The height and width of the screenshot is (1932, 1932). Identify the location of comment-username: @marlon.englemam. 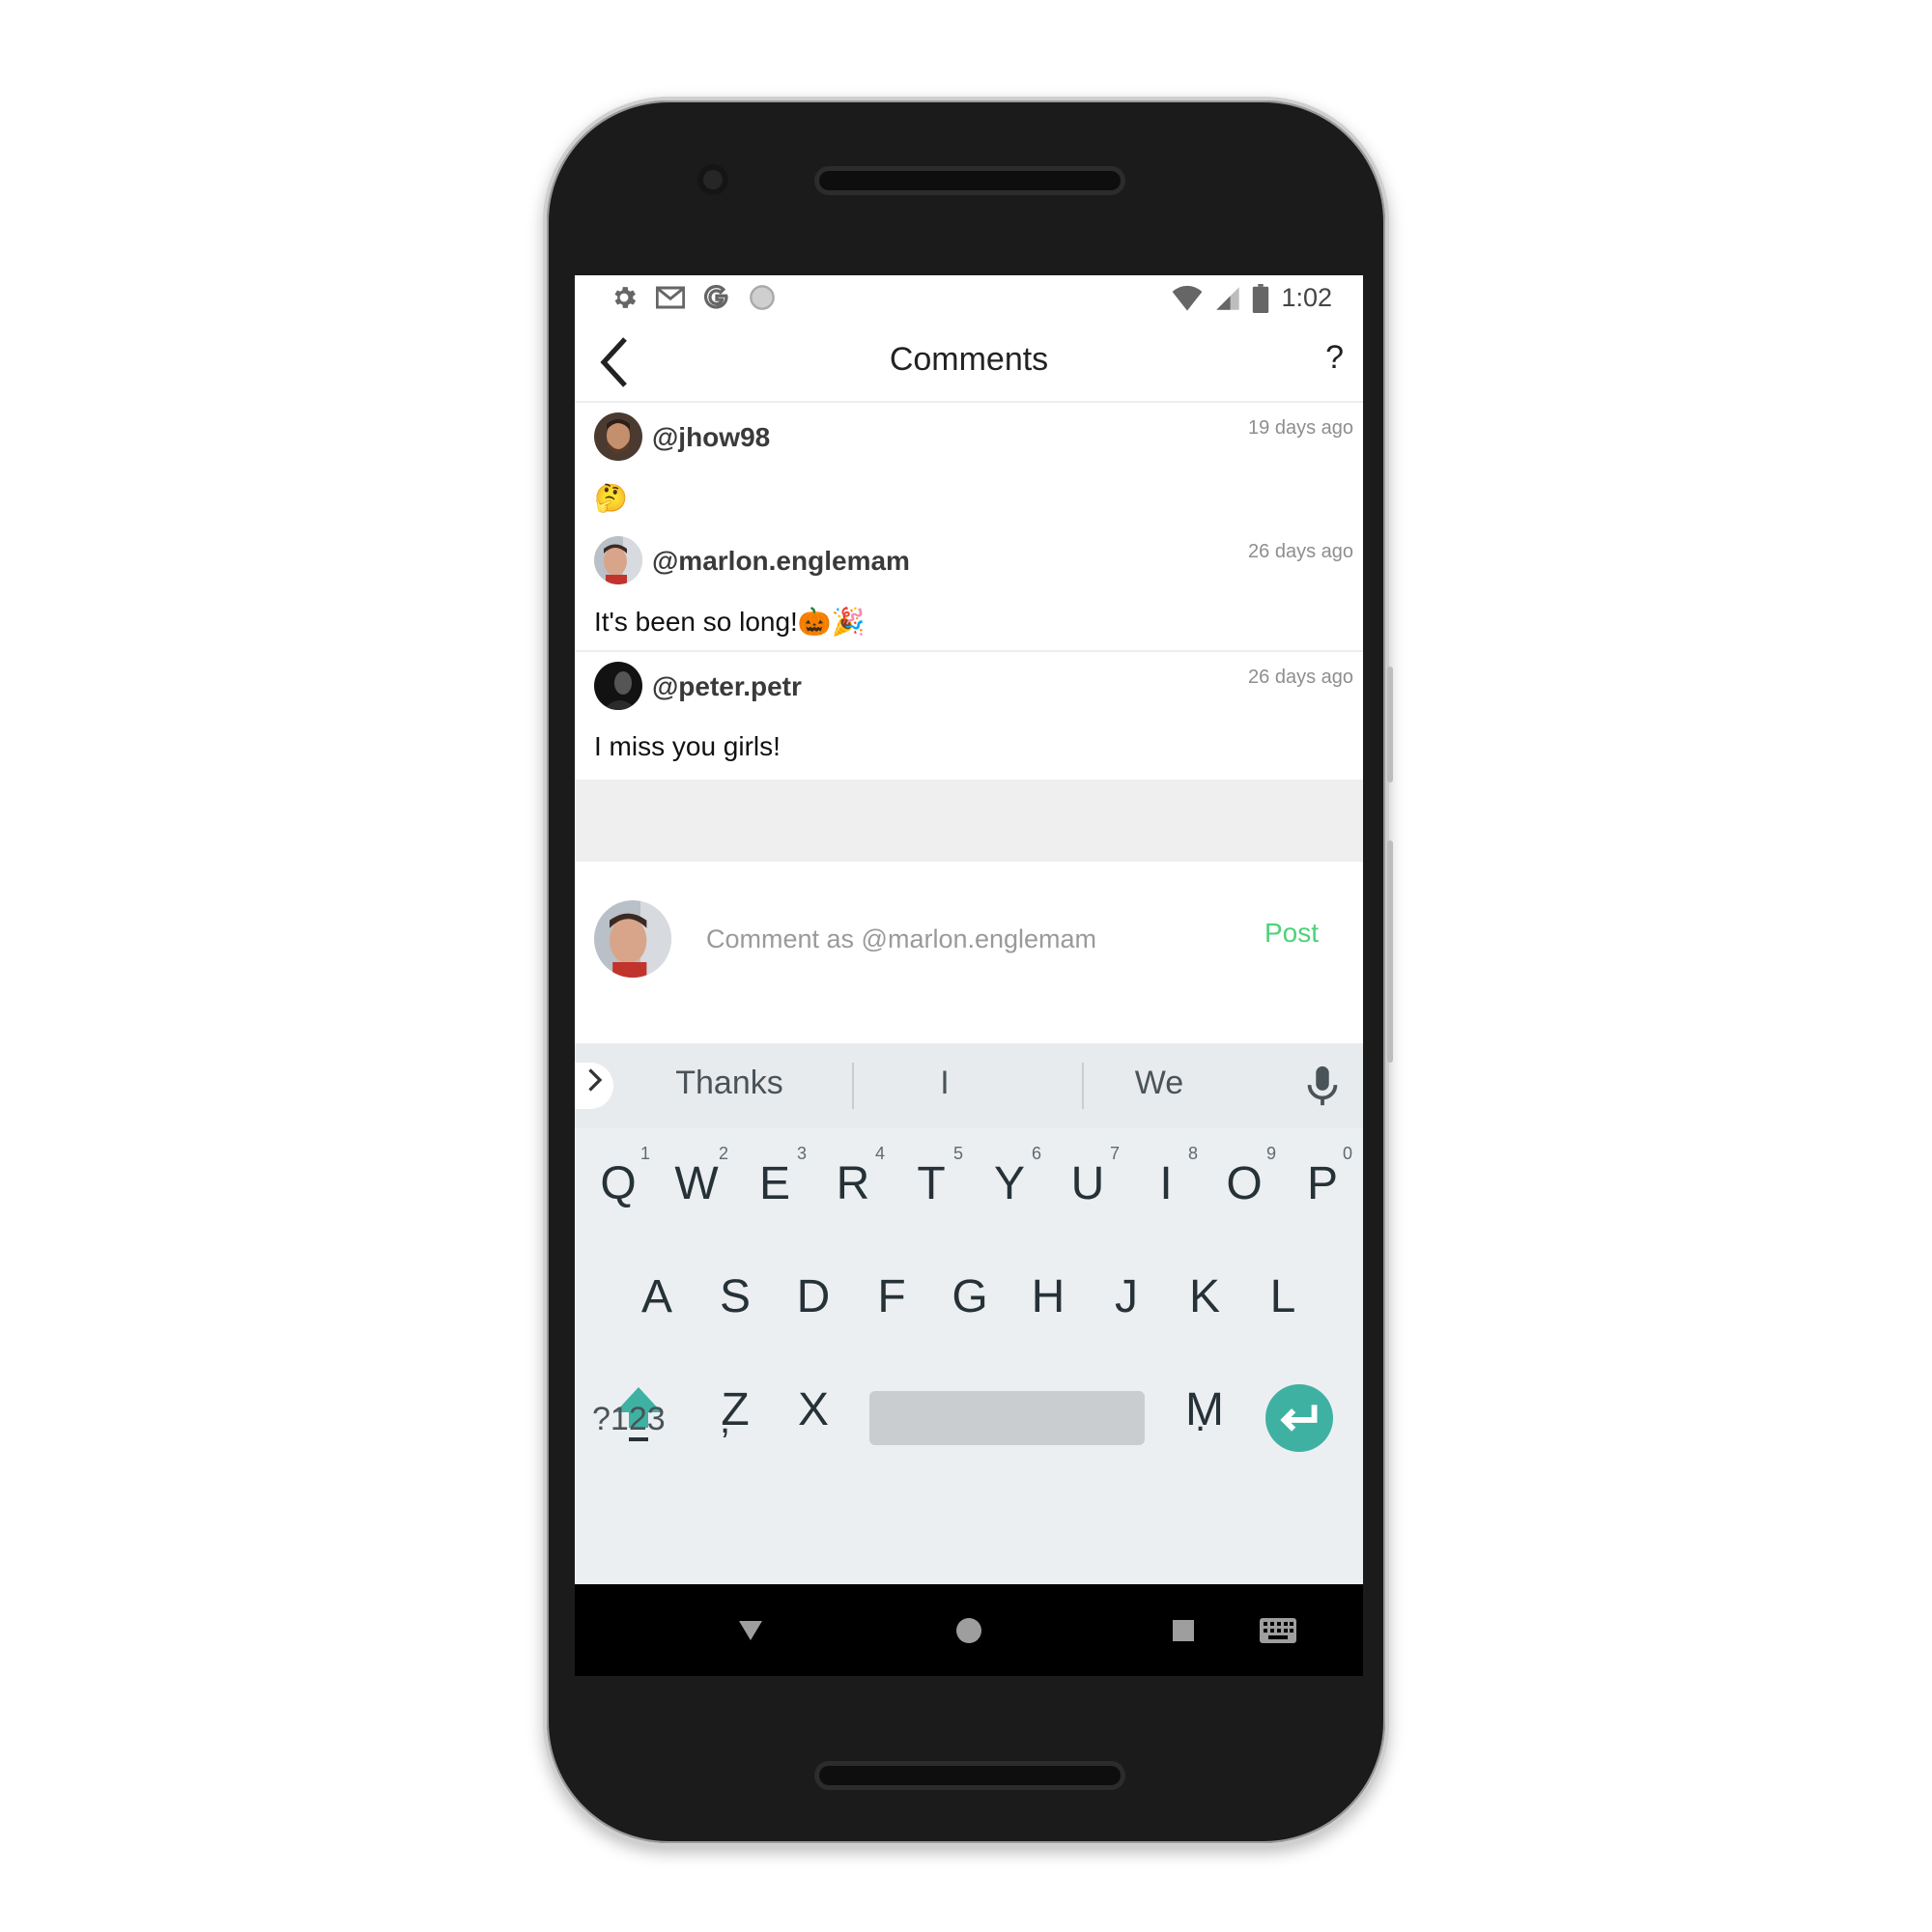
(781, 561).